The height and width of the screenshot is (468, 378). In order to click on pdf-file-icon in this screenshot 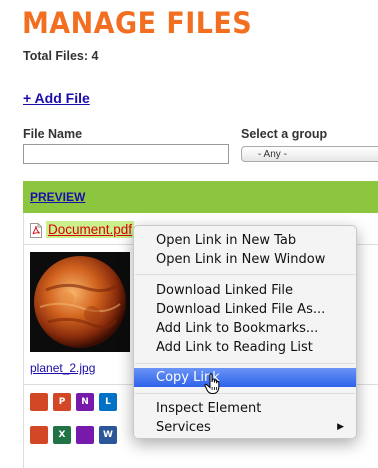, I will do `click(36, 230)`.